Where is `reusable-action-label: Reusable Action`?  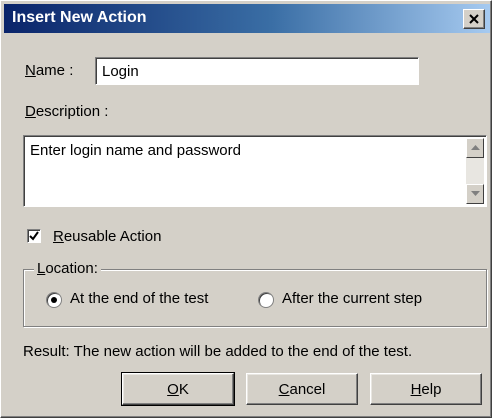 reusable-action-label: Reusable Action is located at coordinates (107, 236).